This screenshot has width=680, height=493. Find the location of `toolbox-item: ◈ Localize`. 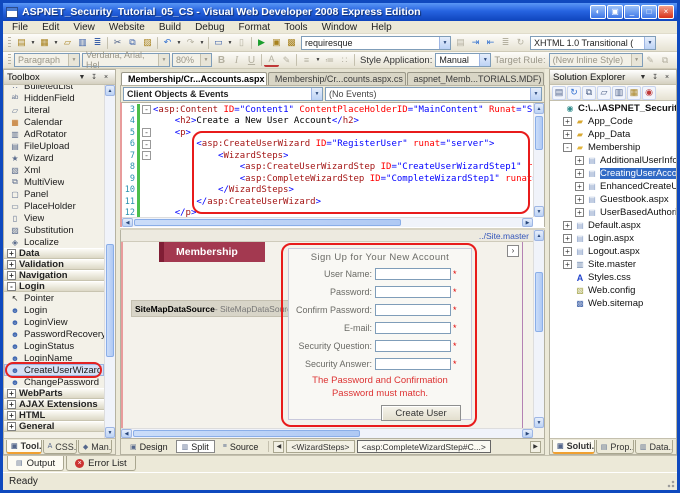

toolbox-item: ◈ Localize is located at coordinates (54, 242).